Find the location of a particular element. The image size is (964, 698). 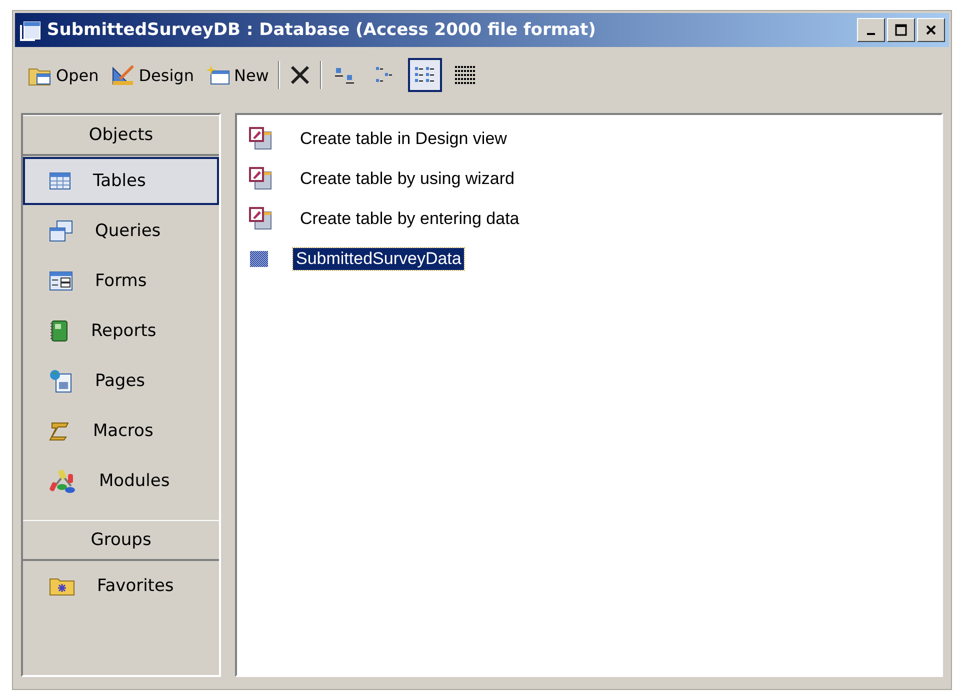

new-table-icon is located at coordinates (218, 75).